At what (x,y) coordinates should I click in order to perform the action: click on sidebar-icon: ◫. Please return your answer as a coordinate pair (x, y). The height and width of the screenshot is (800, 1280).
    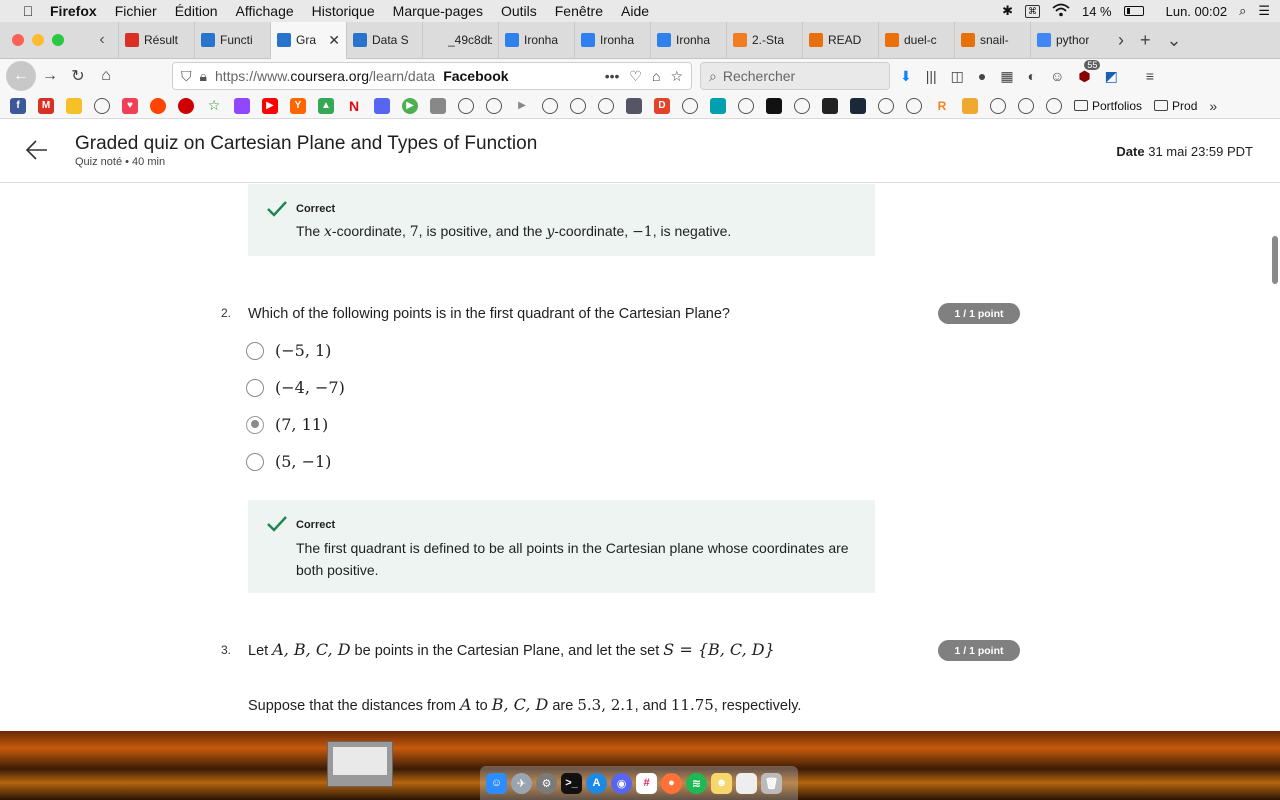
    Looking at the image, I should click on (957, 76).